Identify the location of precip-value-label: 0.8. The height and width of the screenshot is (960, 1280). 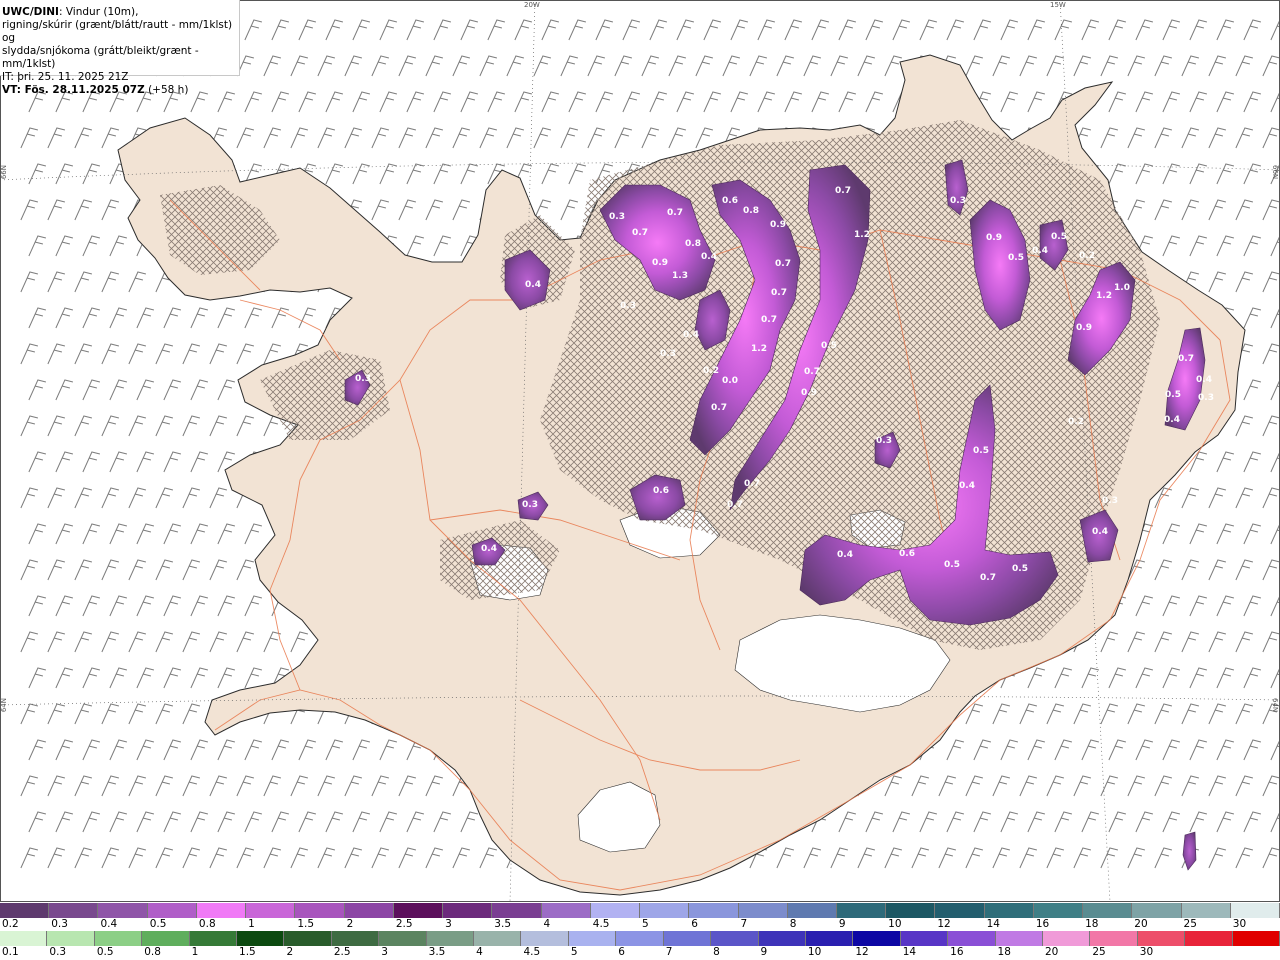
(693, 244).